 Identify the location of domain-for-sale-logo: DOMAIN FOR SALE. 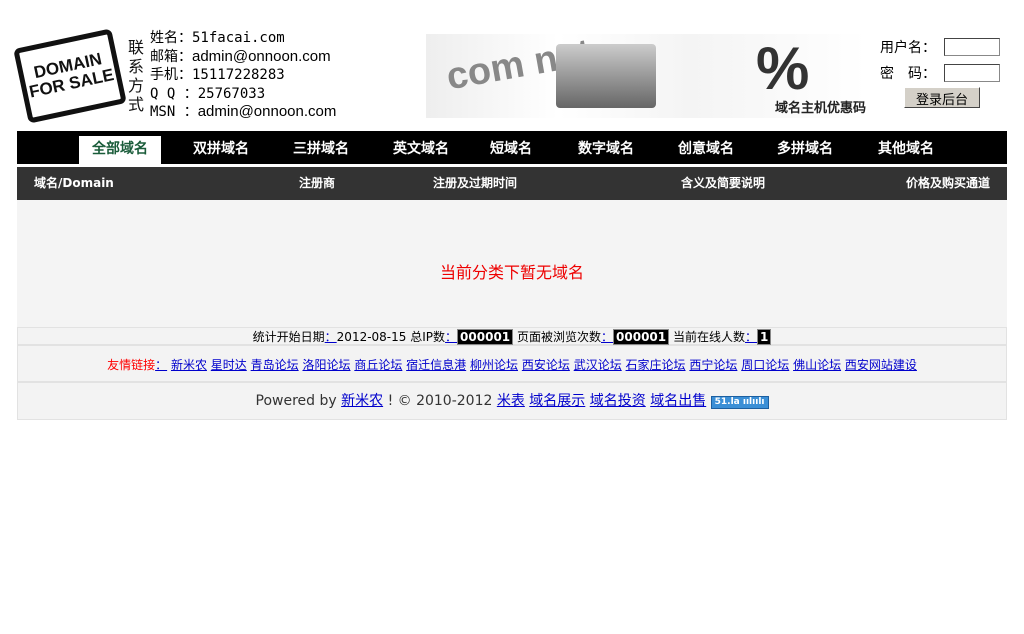
(70, 76).